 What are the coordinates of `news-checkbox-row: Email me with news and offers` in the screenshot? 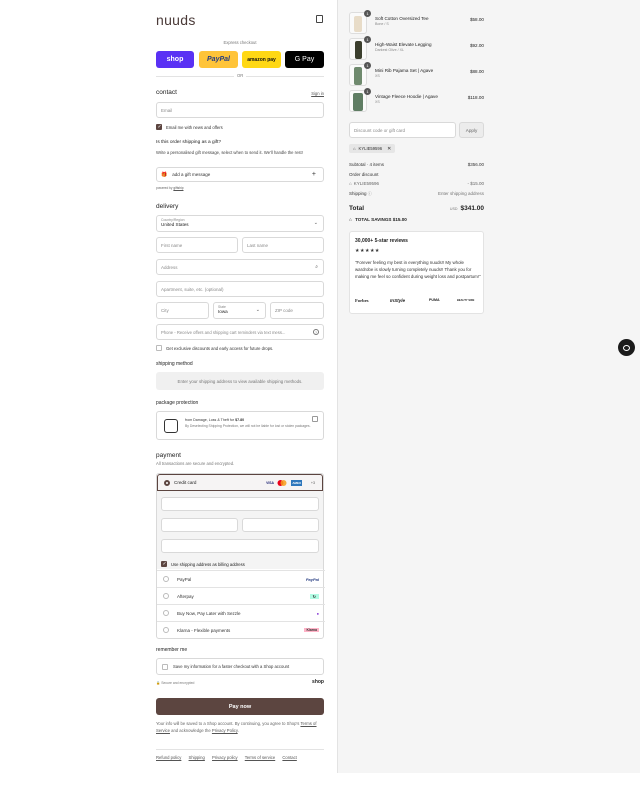 It's located at (189, 127).